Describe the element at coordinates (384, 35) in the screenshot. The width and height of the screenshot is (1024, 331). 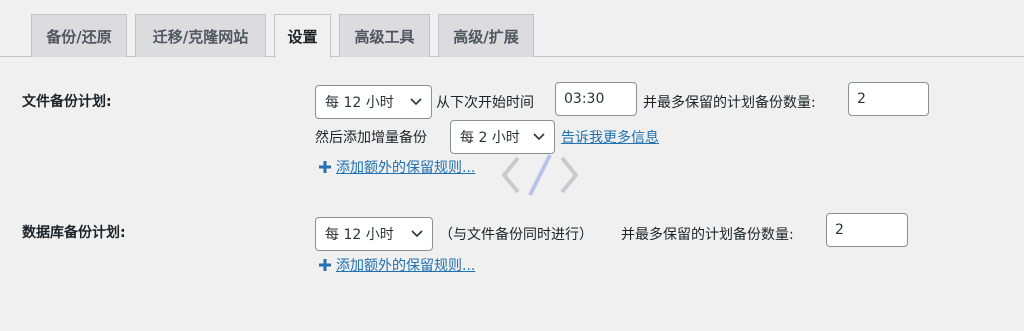
I see `tab-advanced-tools: 高级工具` at that location.